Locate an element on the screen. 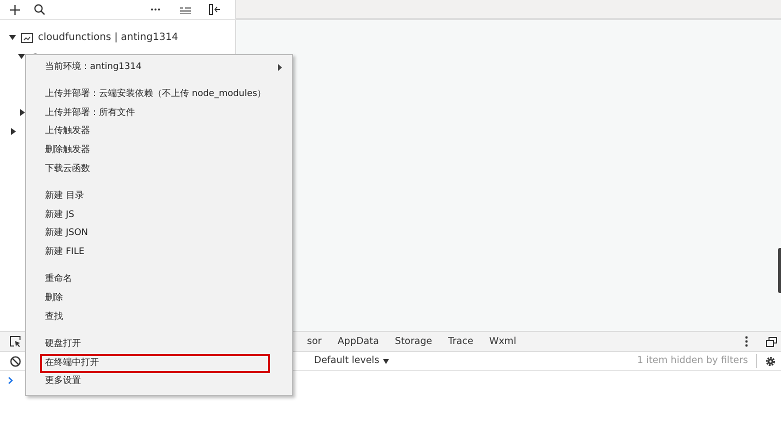 The height and width of the screenshot is (431, 781). submenu-arrow-icon is located at coordinates (280, 67).